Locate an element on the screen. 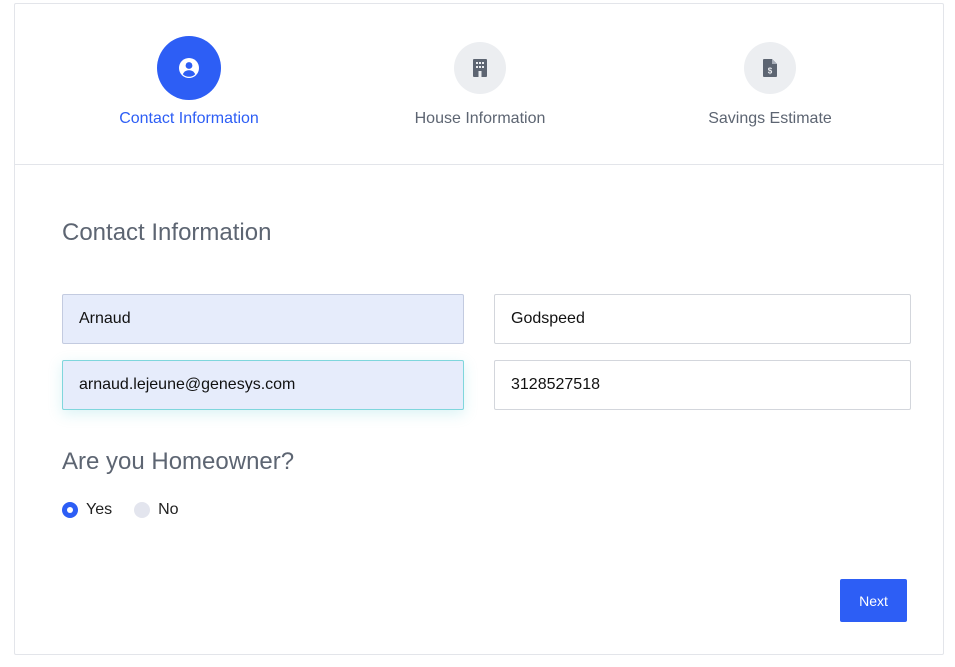 The width and height of the screenshot is (955, 667). radio-label-no: No is located at coordinates (168, 509).